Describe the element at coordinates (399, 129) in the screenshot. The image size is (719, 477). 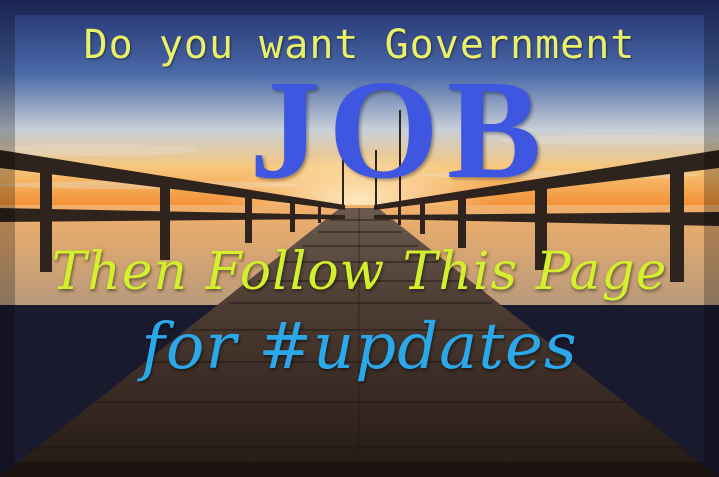
I see `headline-job: JOB` at that location.